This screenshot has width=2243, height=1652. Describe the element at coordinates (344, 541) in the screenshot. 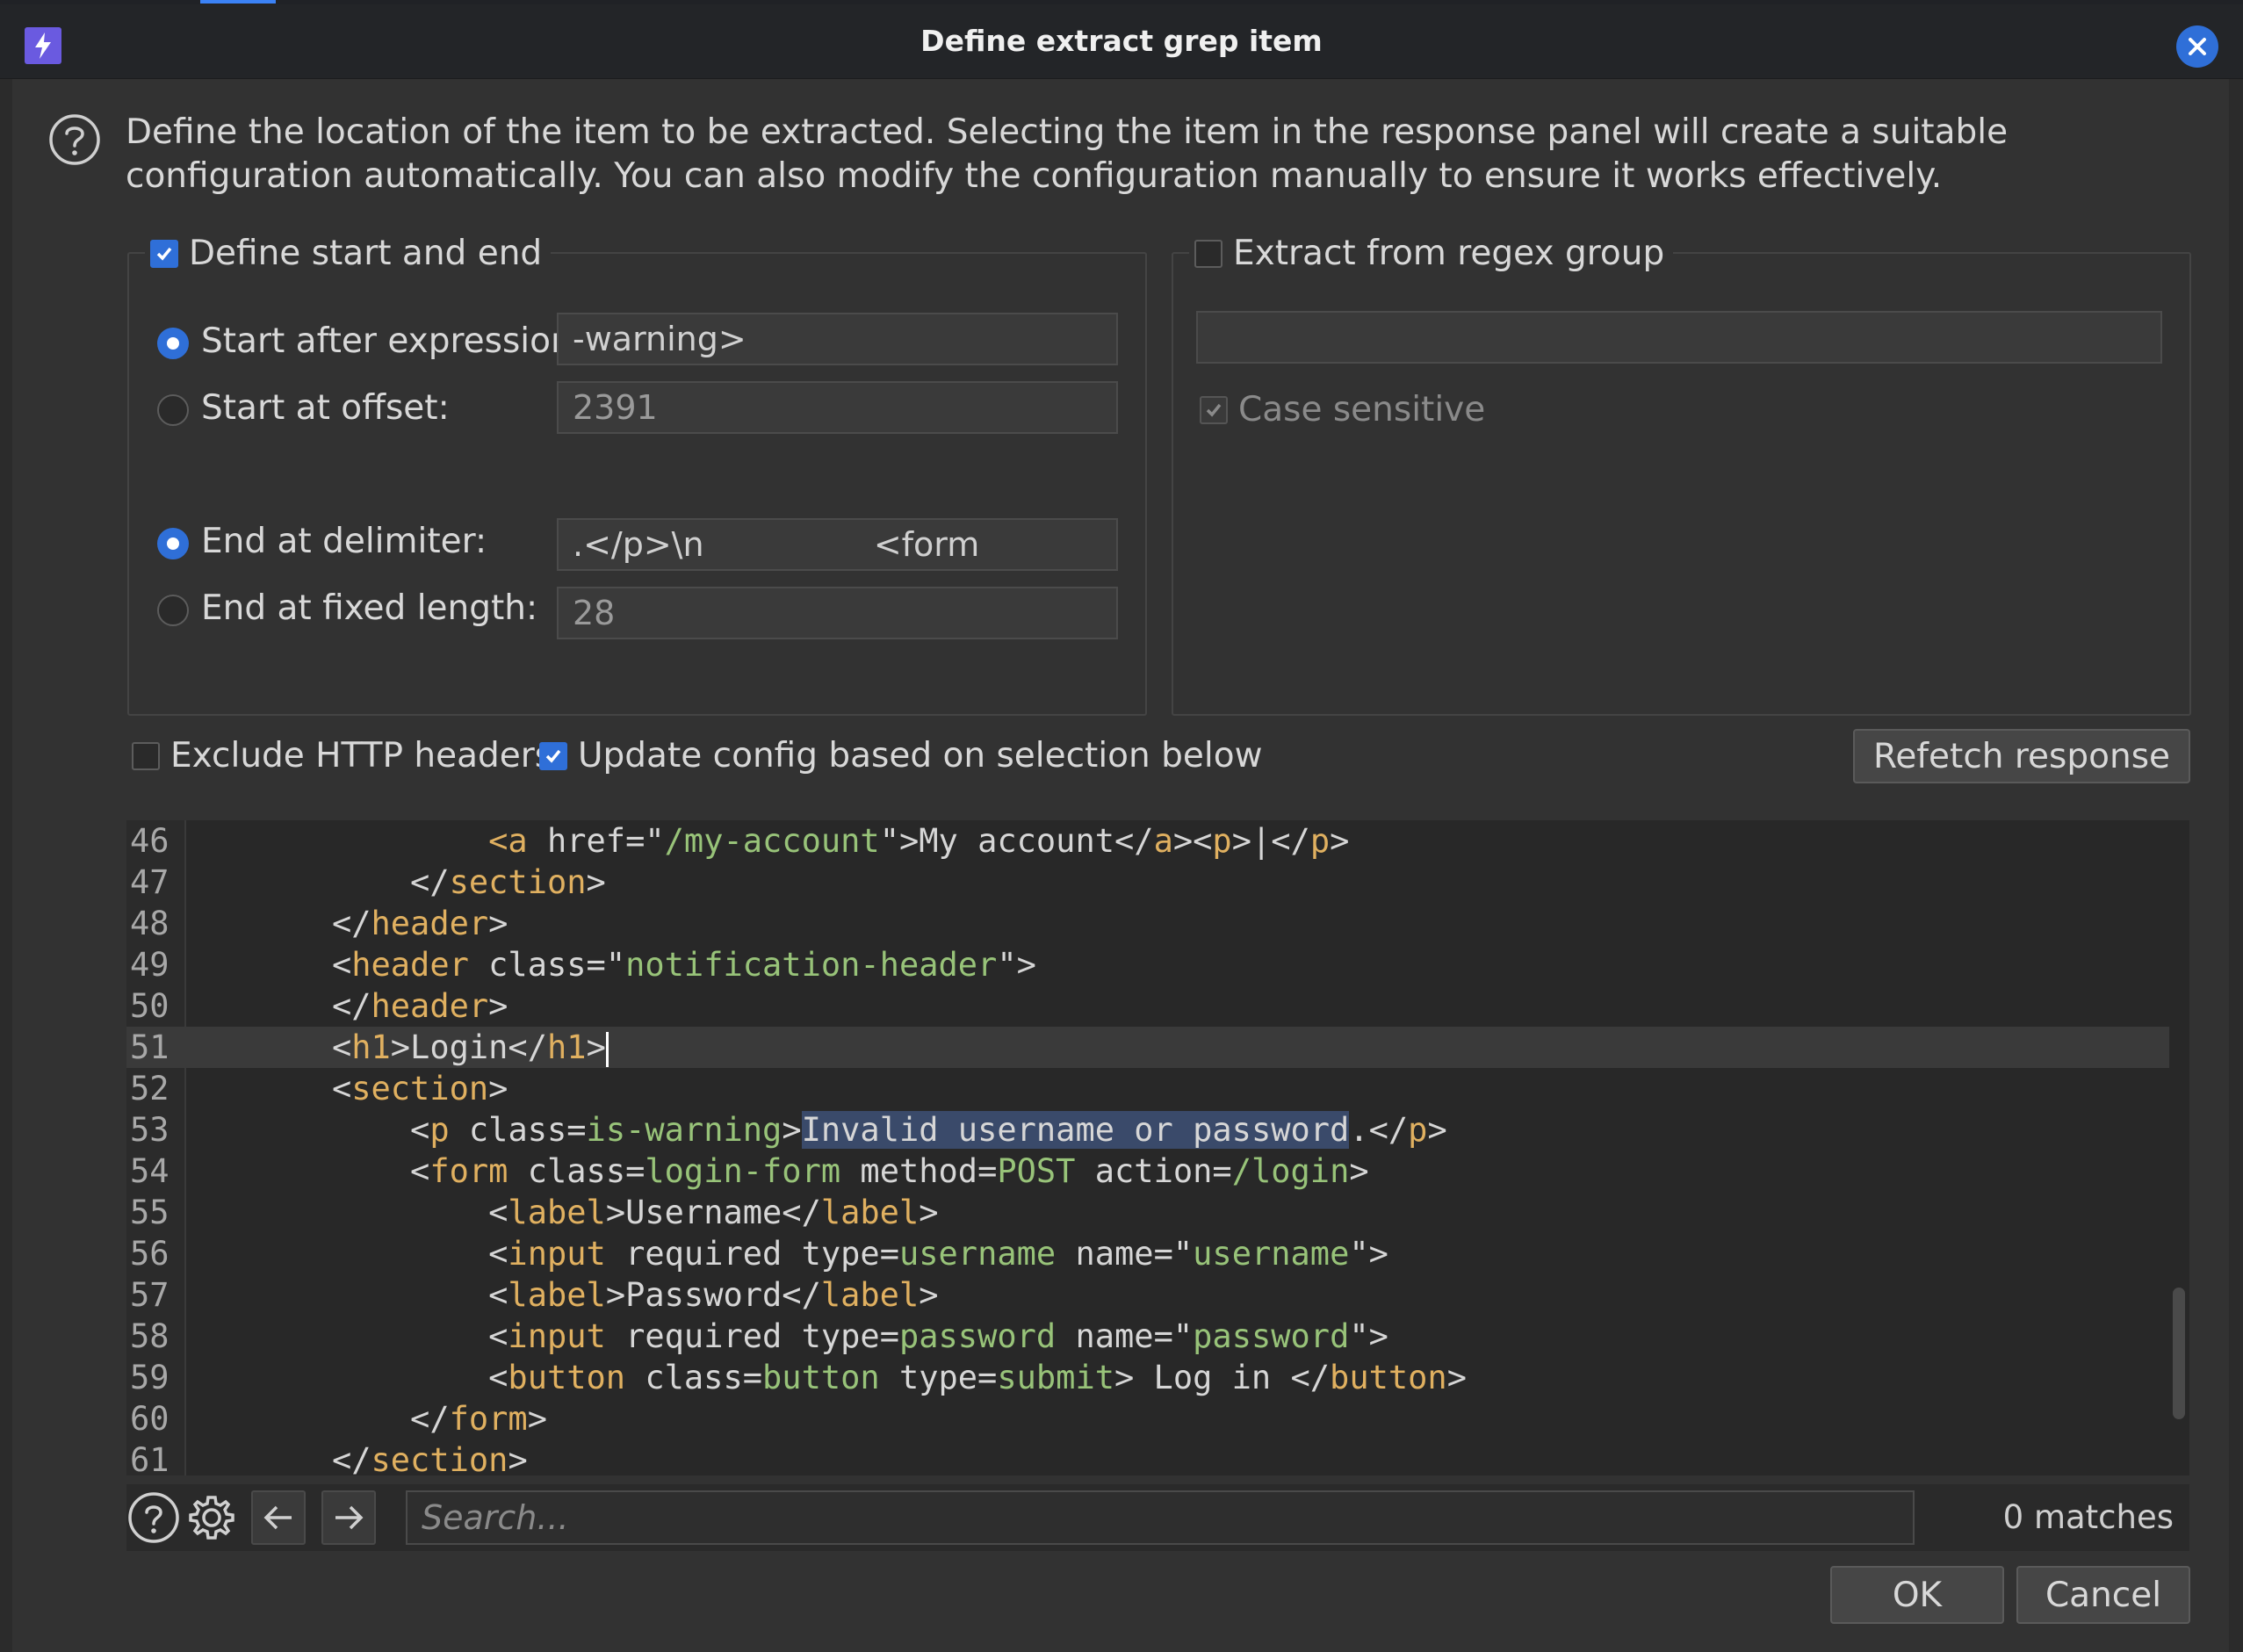

I see `end-delimiter-label: End at delimiter:` at that location.